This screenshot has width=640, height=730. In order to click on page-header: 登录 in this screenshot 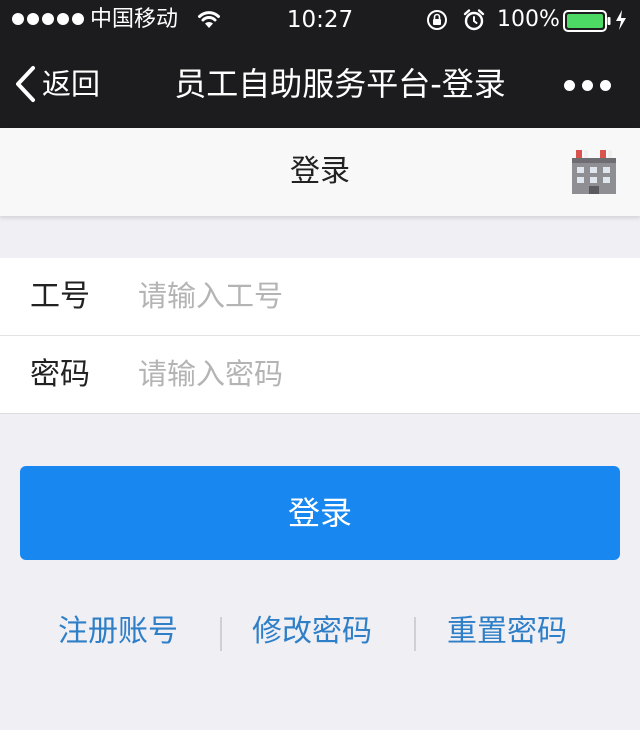, I will do `click(320, 172)`.